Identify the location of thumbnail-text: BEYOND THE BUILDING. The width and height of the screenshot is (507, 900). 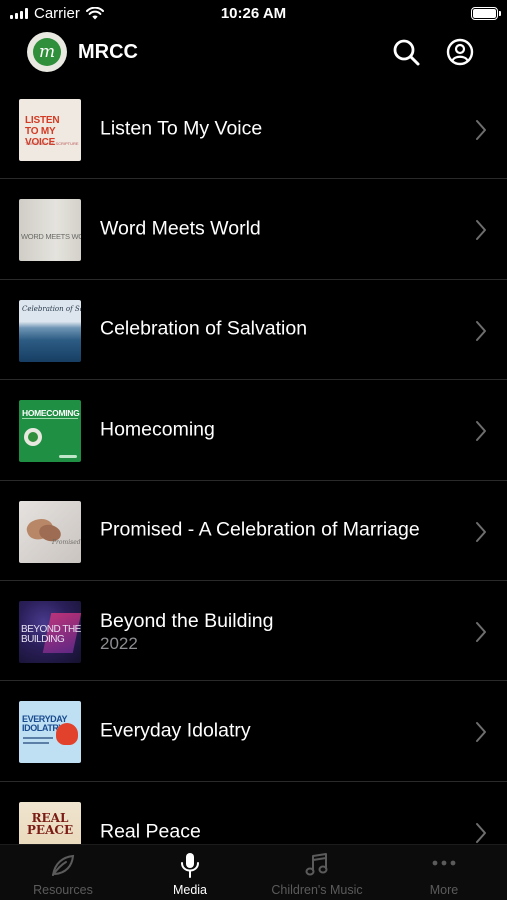
(51, 634).